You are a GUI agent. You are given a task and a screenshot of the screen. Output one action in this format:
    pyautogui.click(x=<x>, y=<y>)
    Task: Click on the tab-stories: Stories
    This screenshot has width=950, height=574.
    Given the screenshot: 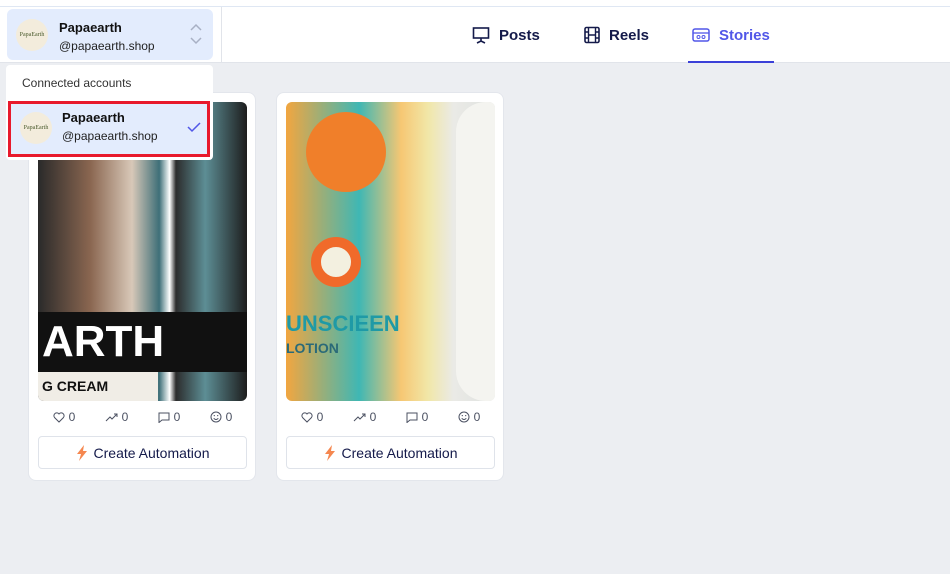 What is the action you would take?
    pyautogui.click(x=731, y=35)
    